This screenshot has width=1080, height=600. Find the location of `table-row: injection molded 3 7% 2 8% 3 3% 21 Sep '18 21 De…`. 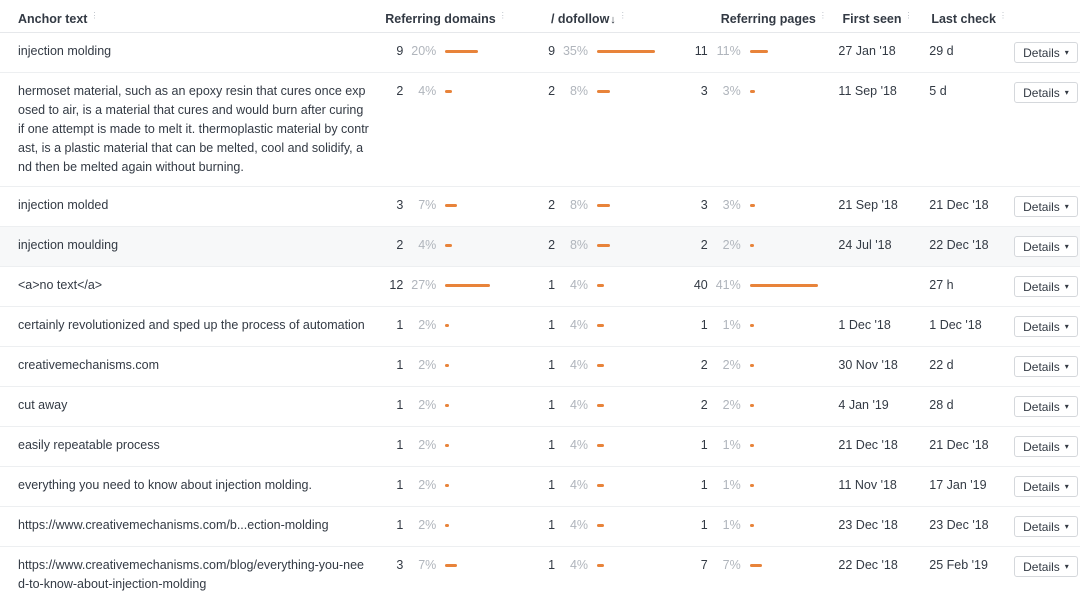

table-row: injection molded 3 7% 2 8% 3 3% 21 Sep '18 21 De… is located at coordinates (540, 207).